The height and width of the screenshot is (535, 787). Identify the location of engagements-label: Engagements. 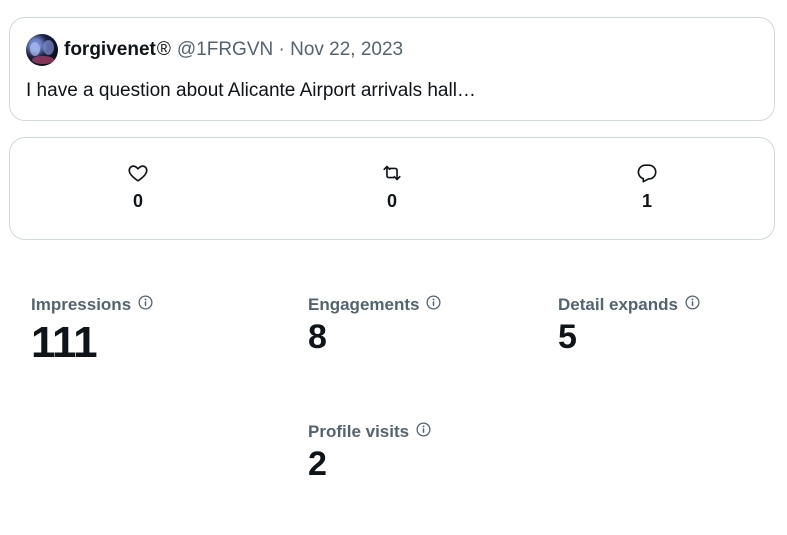
(364, 304).